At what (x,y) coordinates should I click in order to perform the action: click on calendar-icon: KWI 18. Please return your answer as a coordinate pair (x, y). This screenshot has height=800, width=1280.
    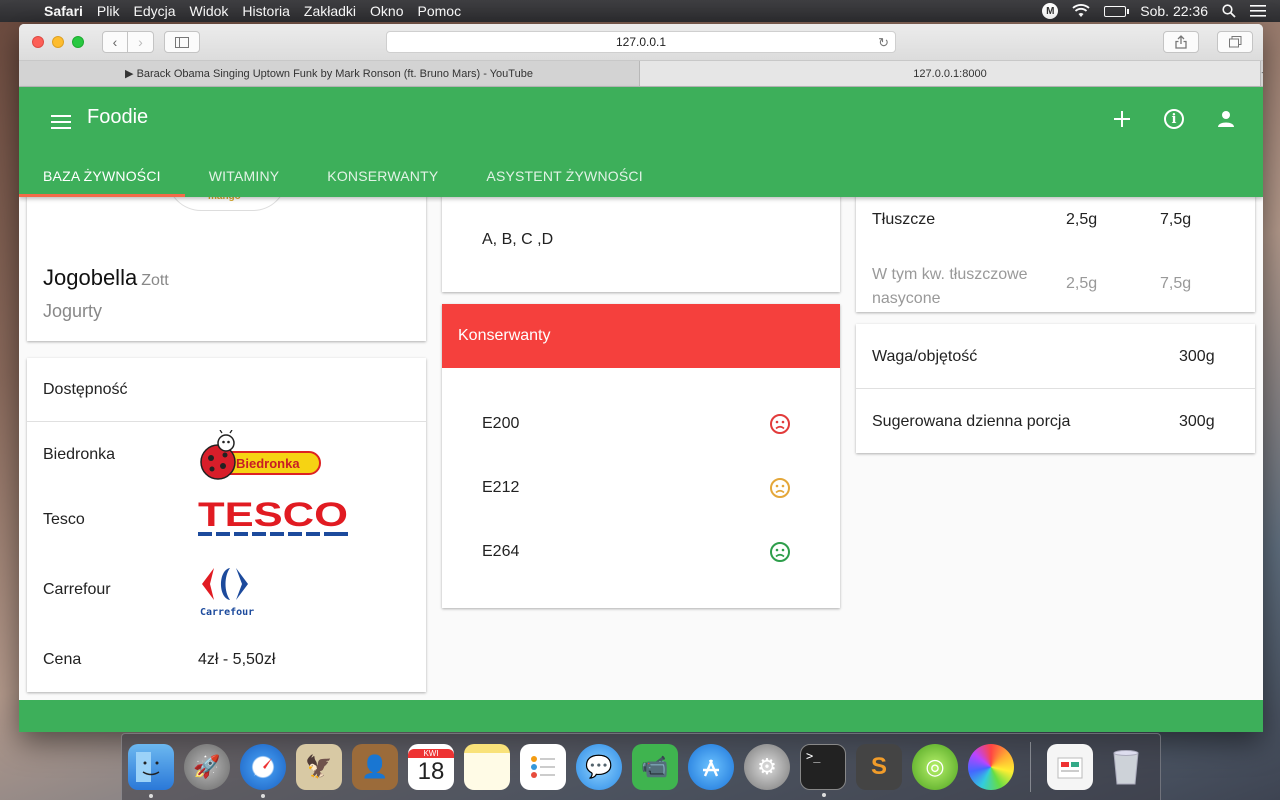
    Looking at the image, I should click on (431, 767).